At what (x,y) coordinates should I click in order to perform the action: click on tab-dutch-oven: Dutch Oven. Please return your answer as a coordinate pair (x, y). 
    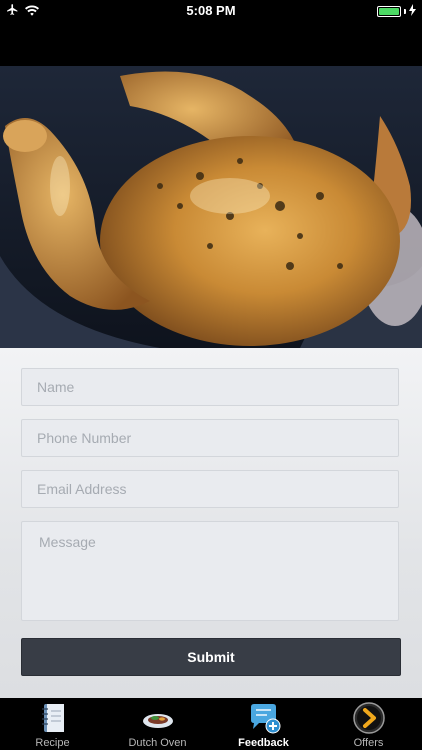
    Looking at the image, I should click on (157, 724).